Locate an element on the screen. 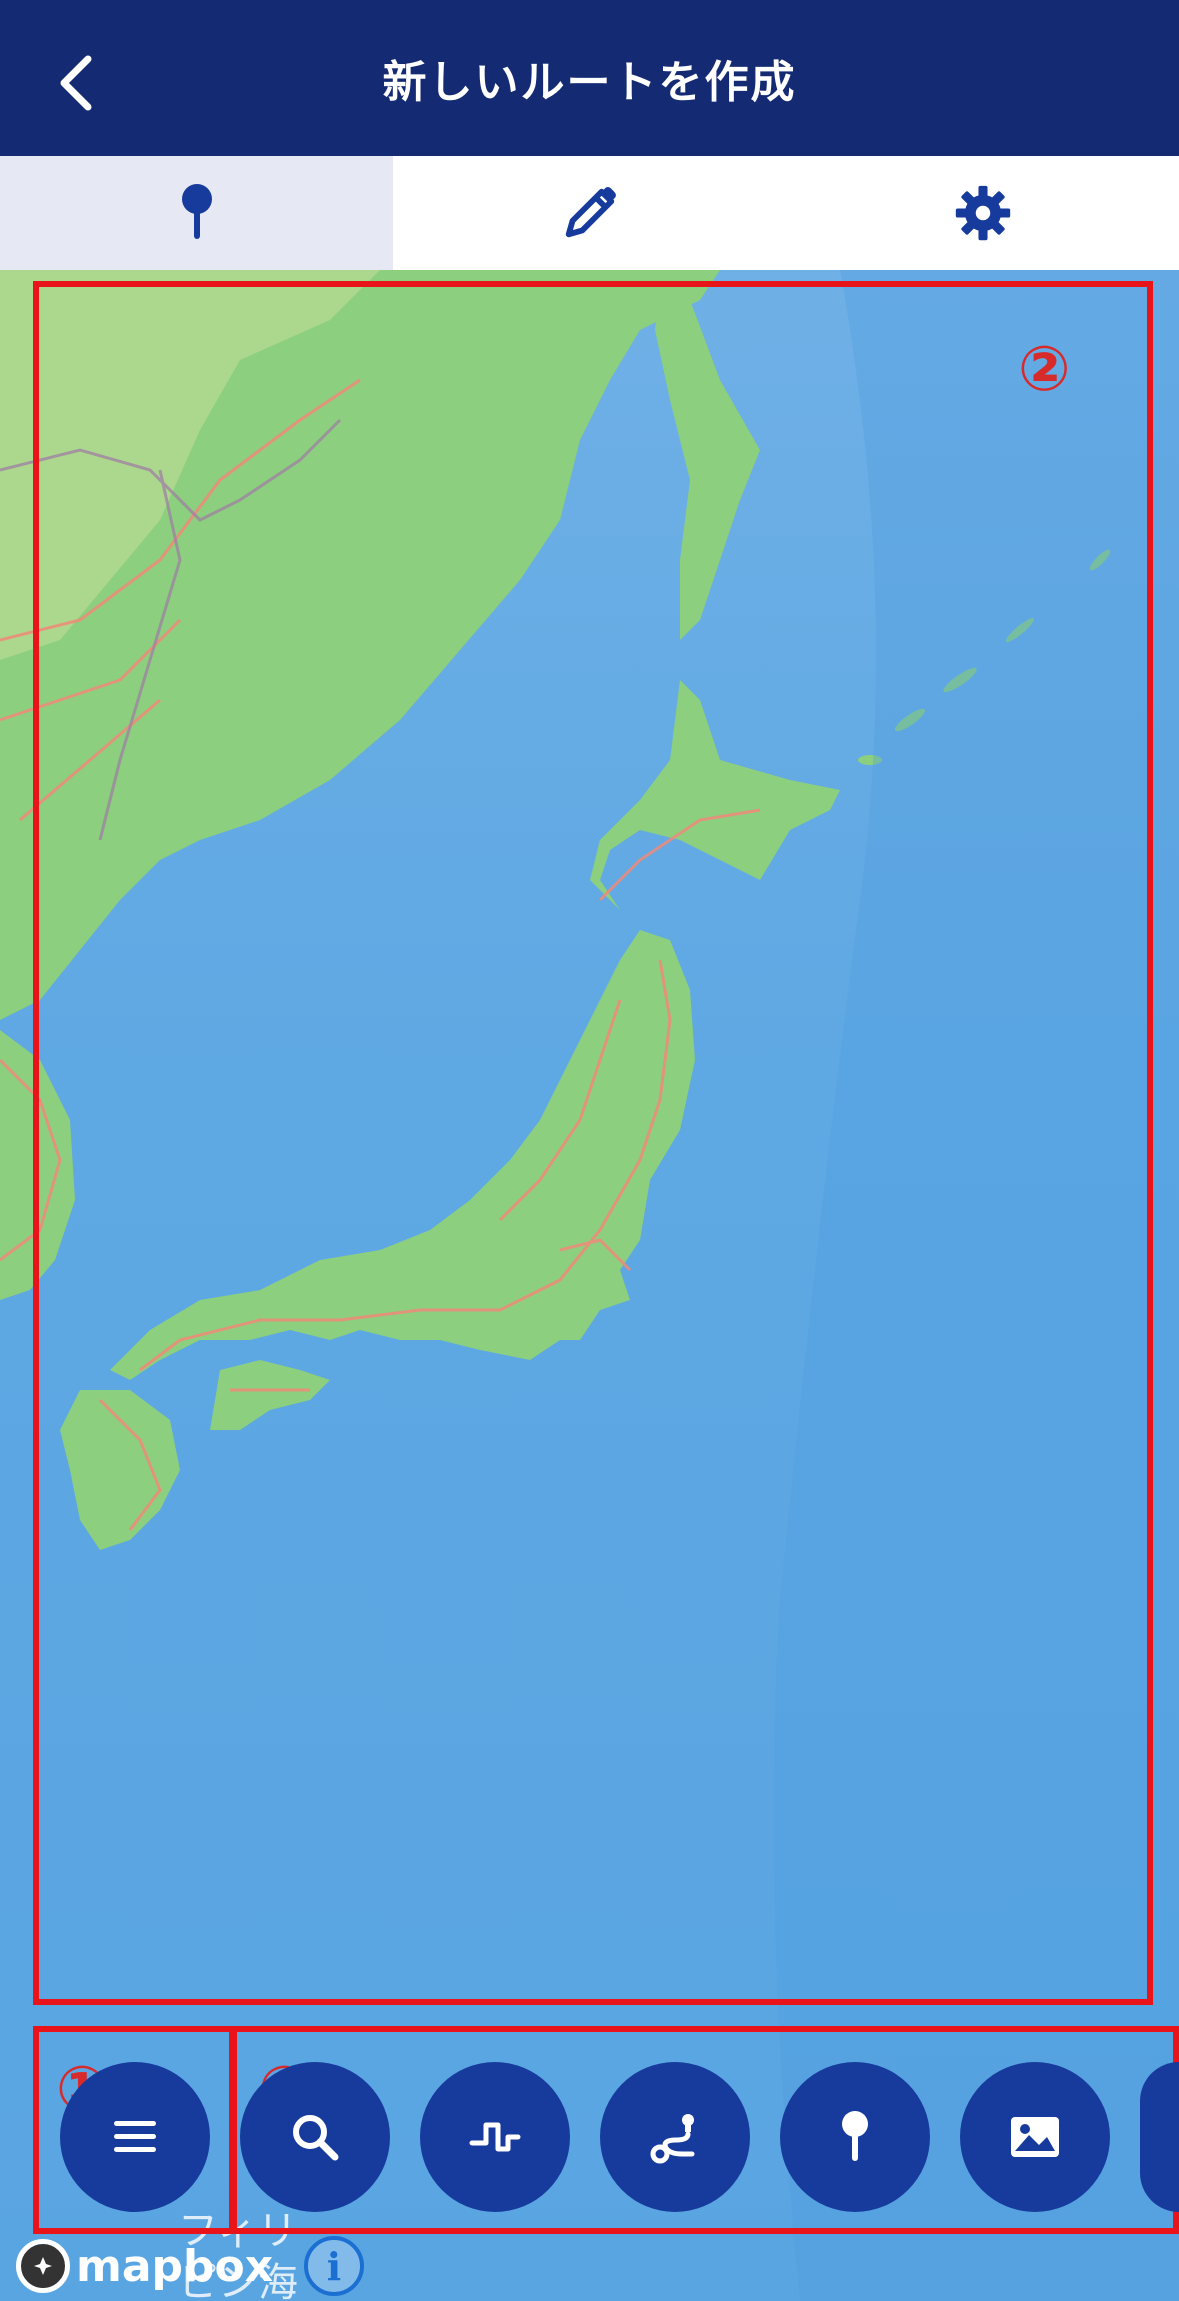 The width and height of the screenshot is (1179, 2301). search-icon is located at coordinates (316, 2138).